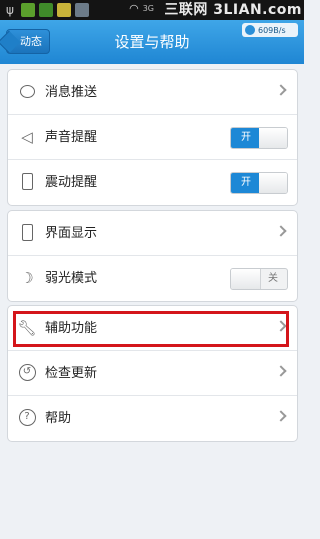 This screenshot has height=539, width=320. What do you see at coordinates (134, 8) in the screenshot?
I see `wifi-icon: ◠` at bounding box center [134, 8].